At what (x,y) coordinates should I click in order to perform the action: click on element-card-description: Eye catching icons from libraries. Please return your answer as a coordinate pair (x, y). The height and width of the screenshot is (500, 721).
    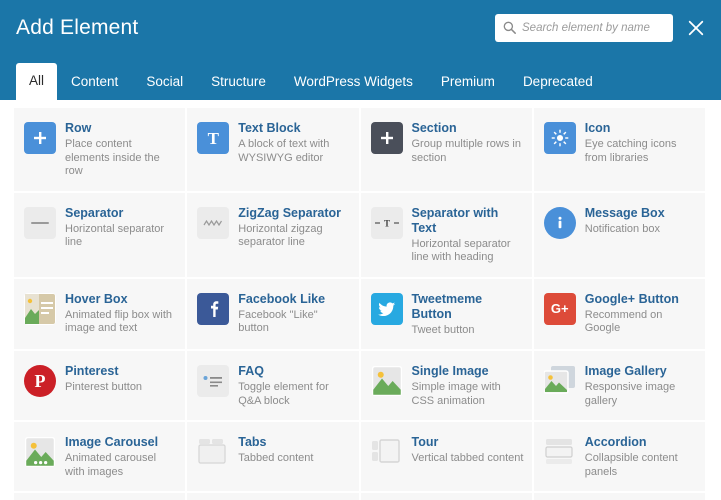
    Looking at the image, I should click on (630, 151).